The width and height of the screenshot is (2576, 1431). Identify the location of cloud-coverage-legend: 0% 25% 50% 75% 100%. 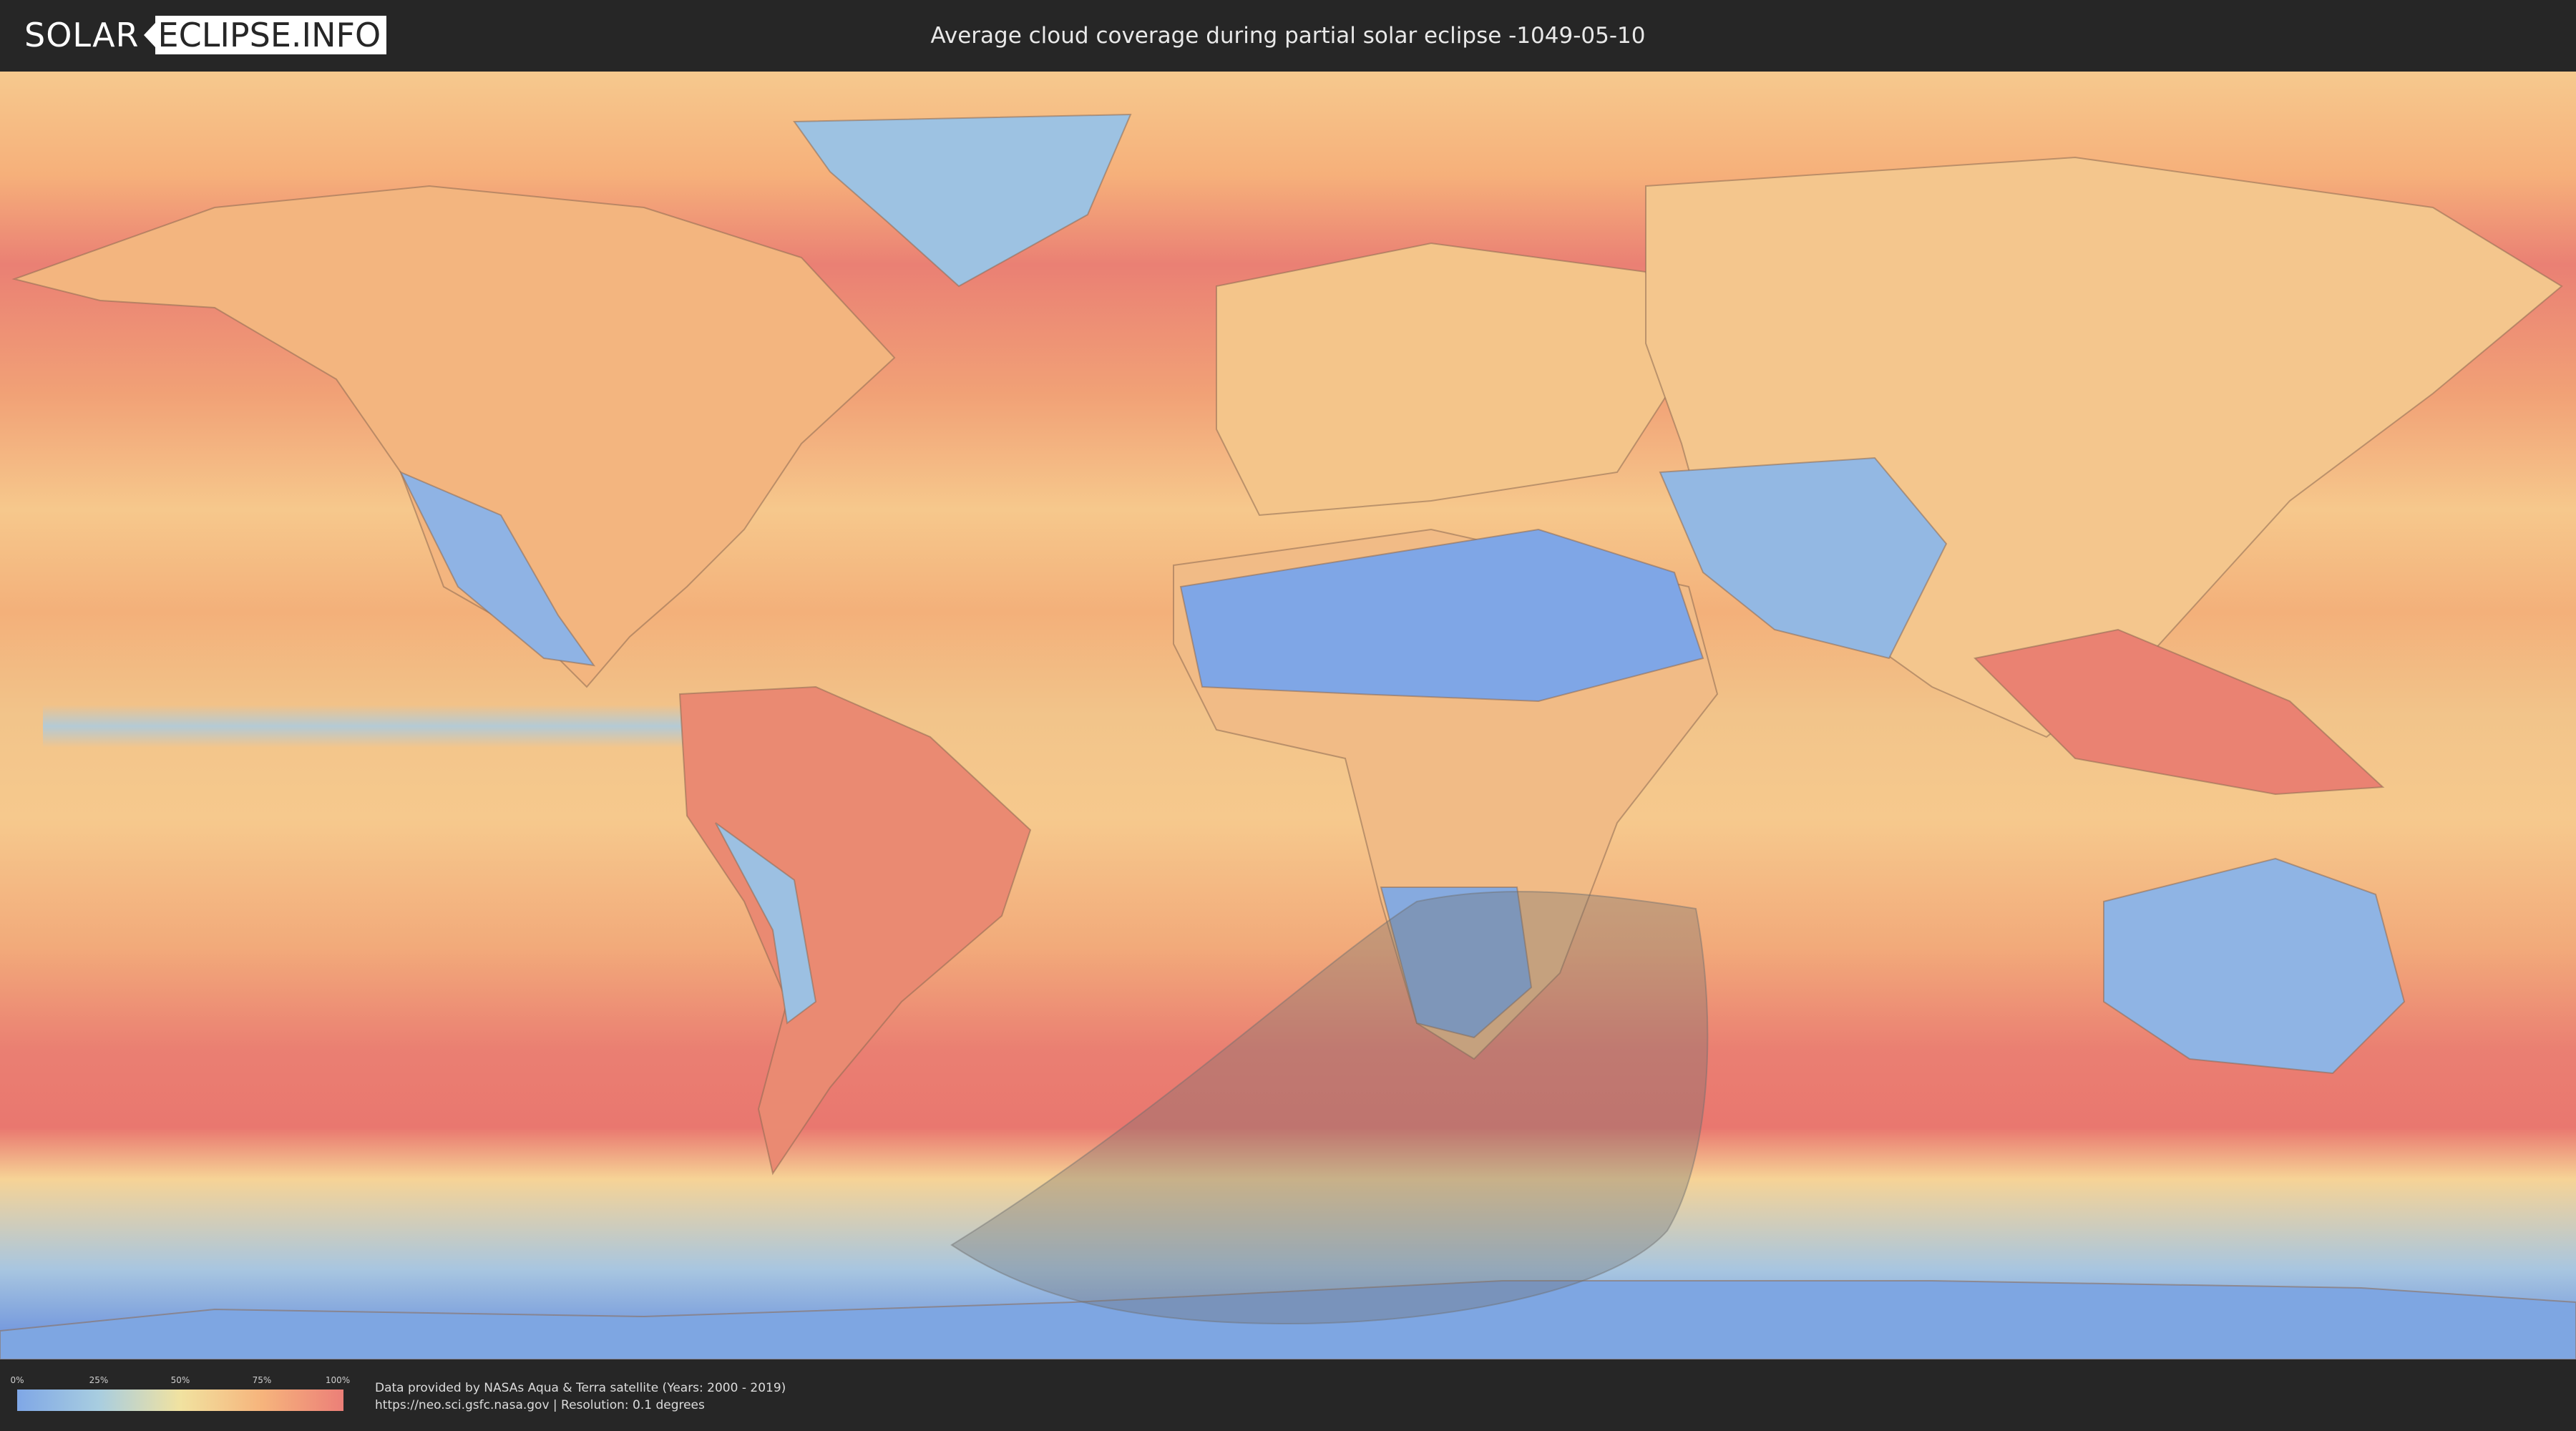
(180, 1393).